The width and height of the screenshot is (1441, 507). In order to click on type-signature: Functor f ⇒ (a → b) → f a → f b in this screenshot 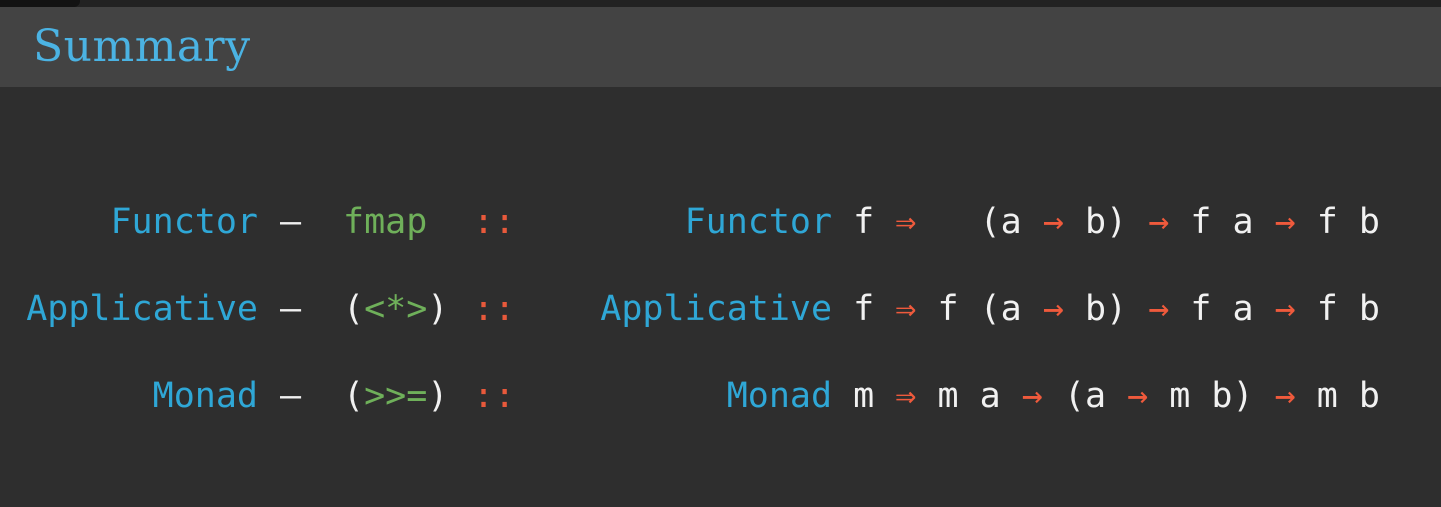, I will do `click(1032, 222)`.